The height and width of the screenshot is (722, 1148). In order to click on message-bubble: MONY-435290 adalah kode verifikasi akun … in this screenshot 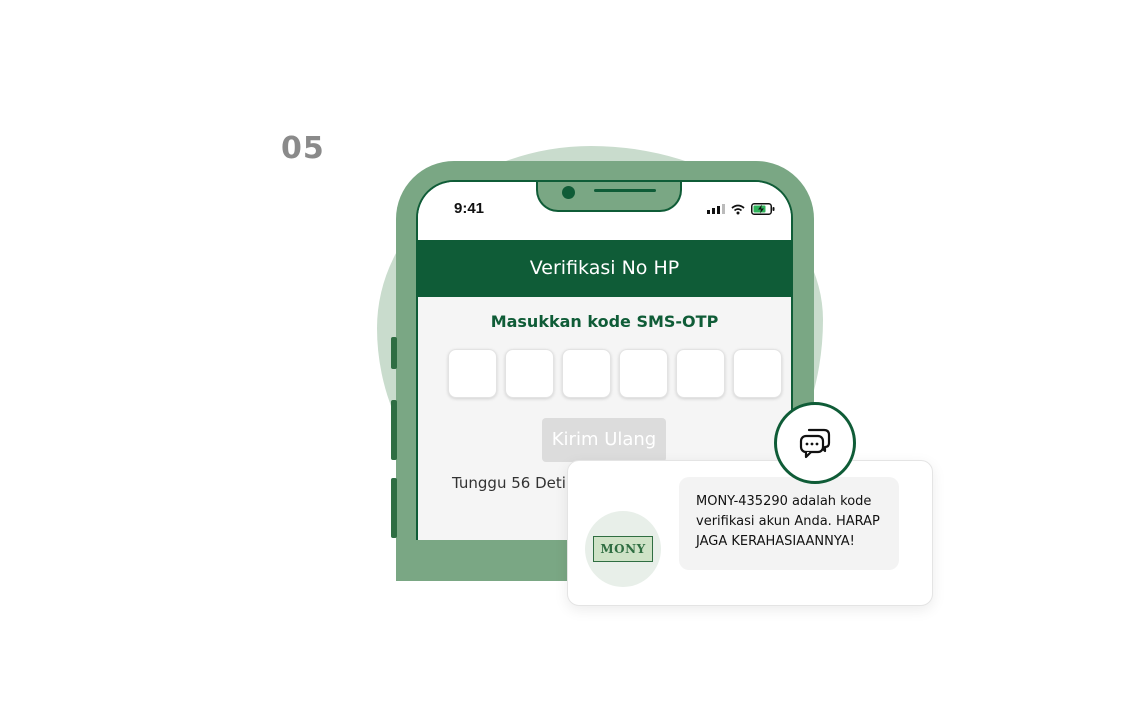, I will do `click(789, 523)`.